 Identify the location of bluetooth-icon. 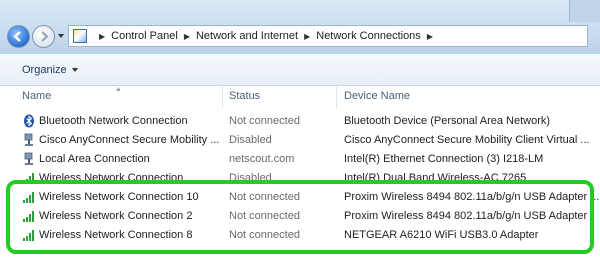
(29, 121).